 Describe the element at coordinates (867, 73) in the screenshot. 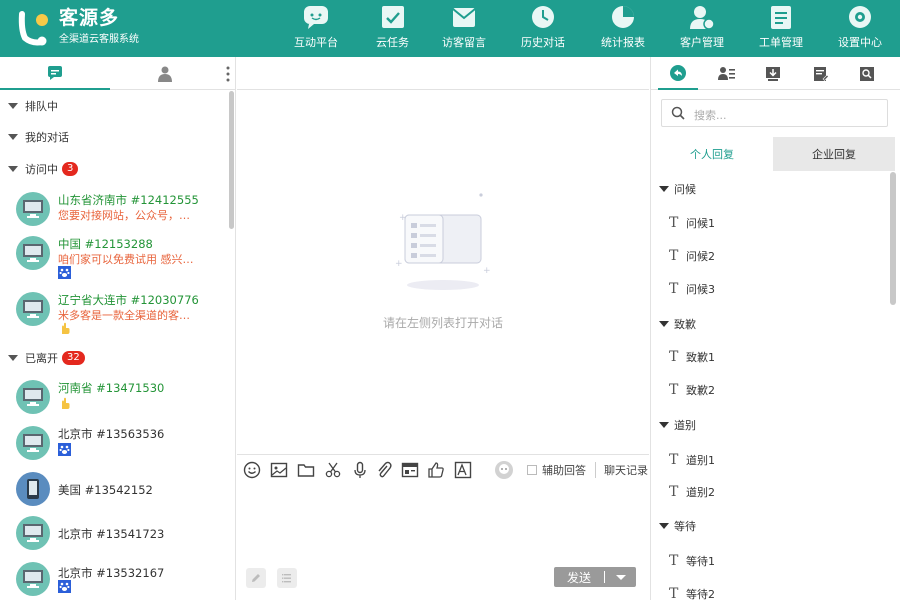

I see `tab-search-record` at that location.